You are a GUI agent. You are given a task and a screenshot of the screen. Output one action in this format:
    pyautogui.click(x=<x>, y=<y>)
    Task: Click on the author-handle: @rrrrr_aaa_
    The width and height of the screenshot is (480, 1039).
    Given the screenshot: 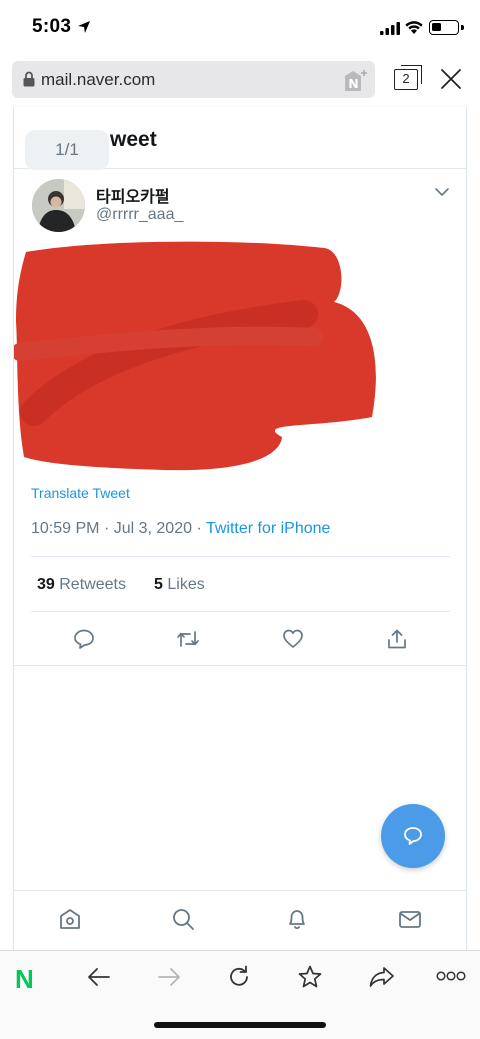 What is the action you would take?
    pyautogui.click(x=139, y=215)
    